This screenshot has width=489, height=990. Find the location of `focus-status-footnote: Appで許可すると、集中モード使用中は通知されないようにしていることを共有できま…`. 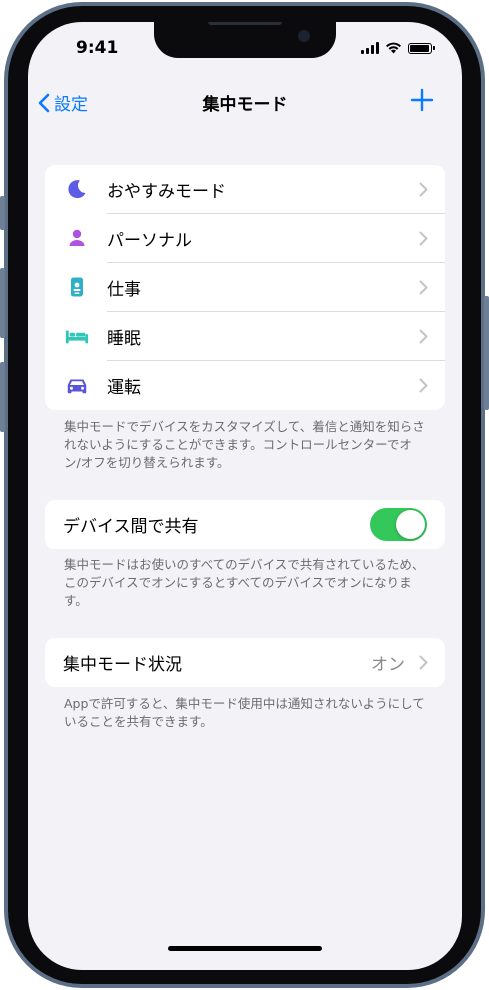

focus-status-footnote: Appで許可すると、集中モード使用中は通知されないようにしていることを共有できま… is located at coordinates (244, 712).